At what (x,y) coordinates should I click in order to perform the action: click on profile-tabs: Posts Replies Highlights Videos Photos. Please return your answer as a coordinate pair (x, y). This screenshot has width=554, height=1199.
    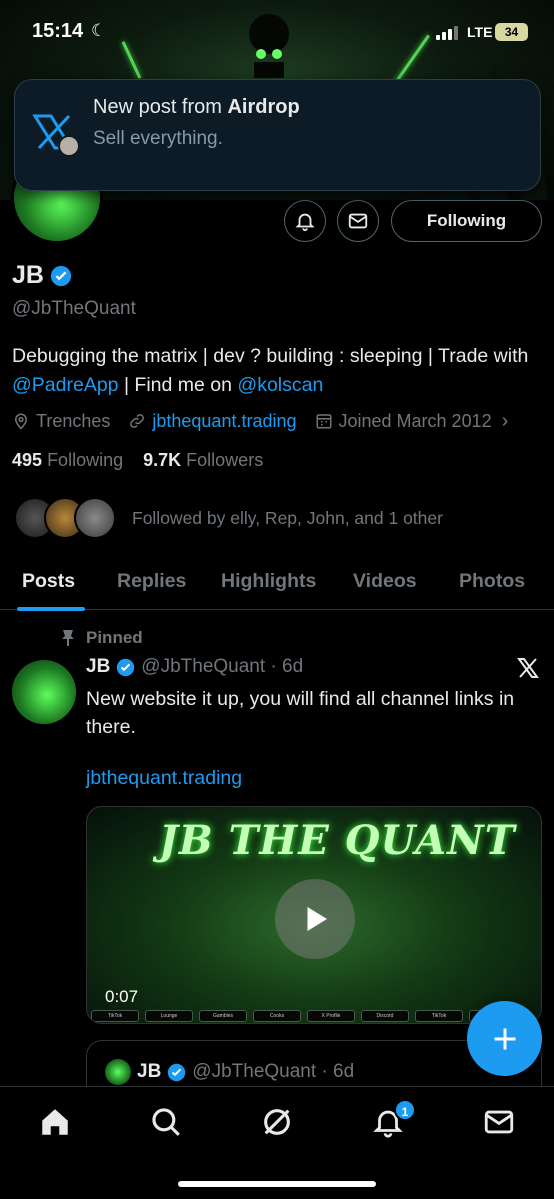
    Looking at the image, I should click on (277, 585).